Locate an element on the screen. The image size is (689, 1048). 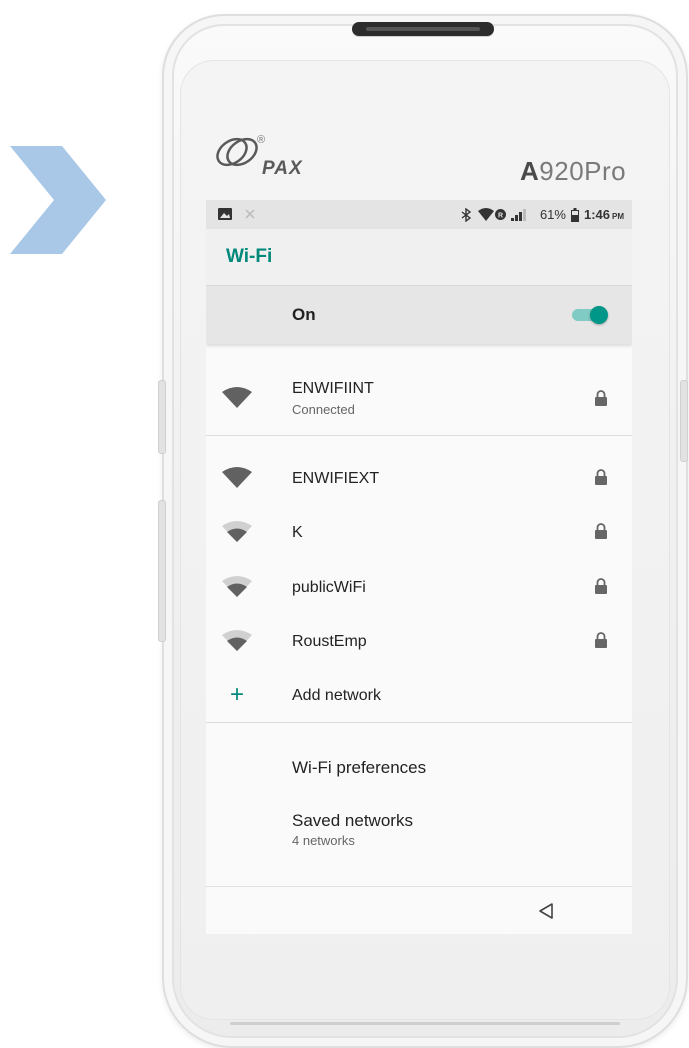
add-icon: + is located at coordinates (237, 694).